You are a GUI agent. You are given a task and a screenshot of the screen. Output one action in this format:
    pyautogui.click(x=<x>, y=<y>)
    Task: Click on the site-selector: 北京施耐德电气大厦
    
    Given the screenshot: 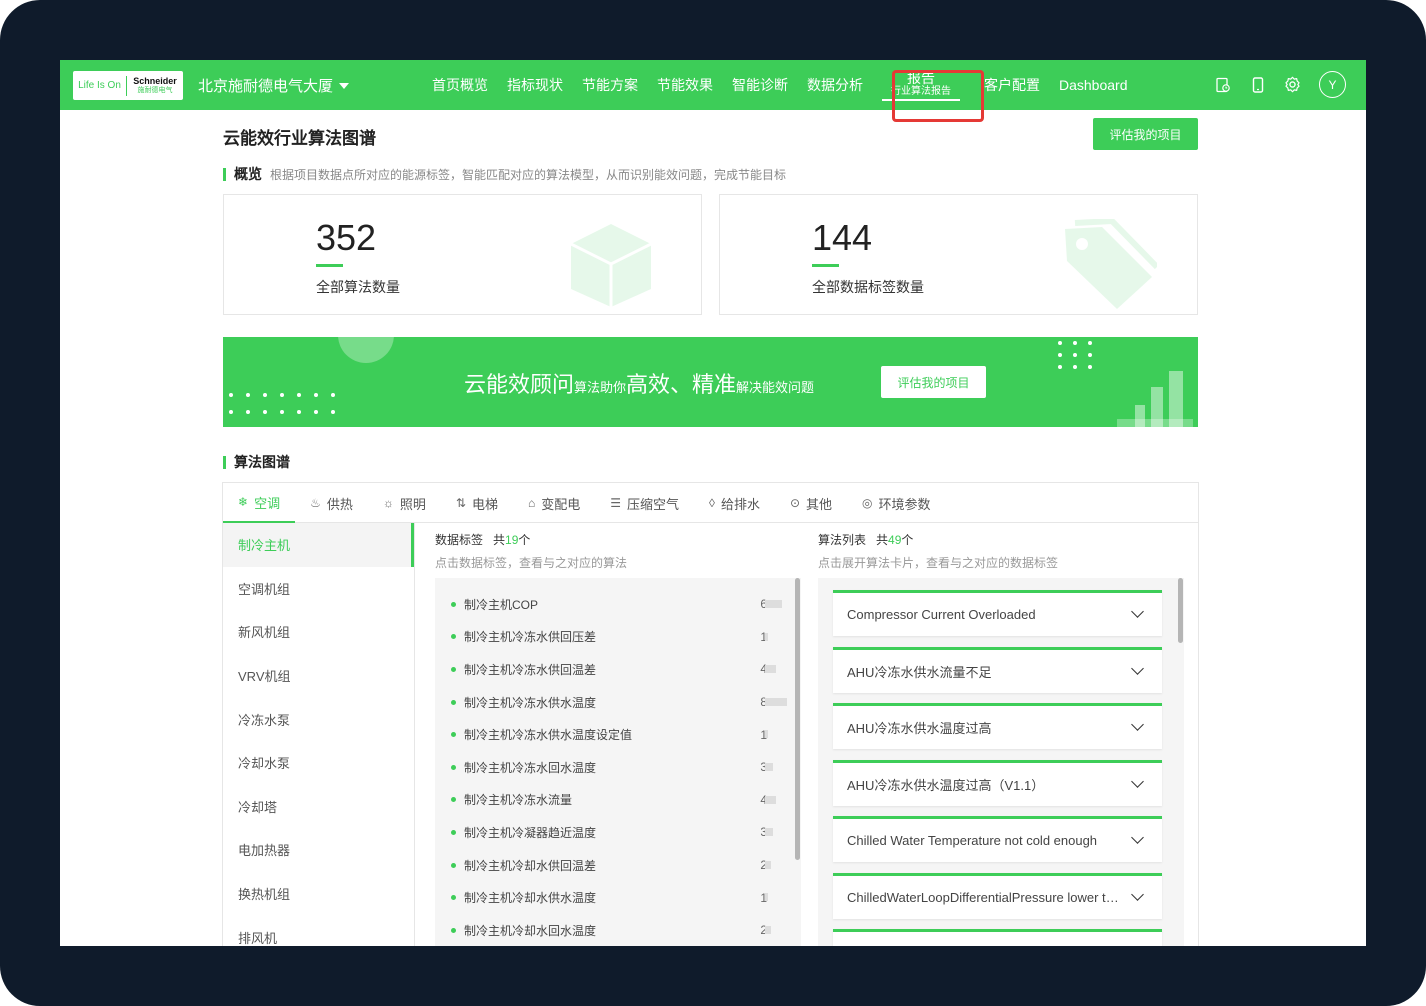 What is the action you would take?
    pyautogui.click(x=274, y=85)
    